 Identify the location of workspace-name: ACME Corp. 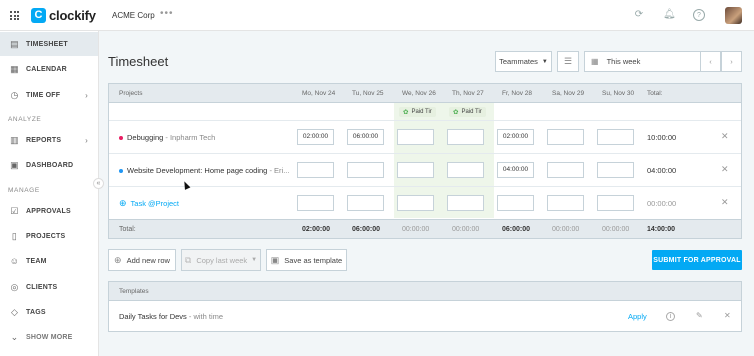
(133, 15).